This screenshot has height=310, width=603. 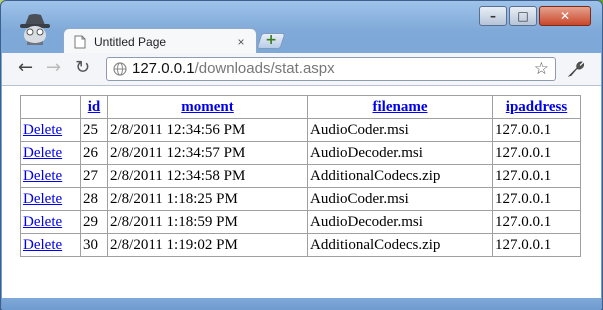 I want to click on cell-id: 30, so click(x=94, y=245).